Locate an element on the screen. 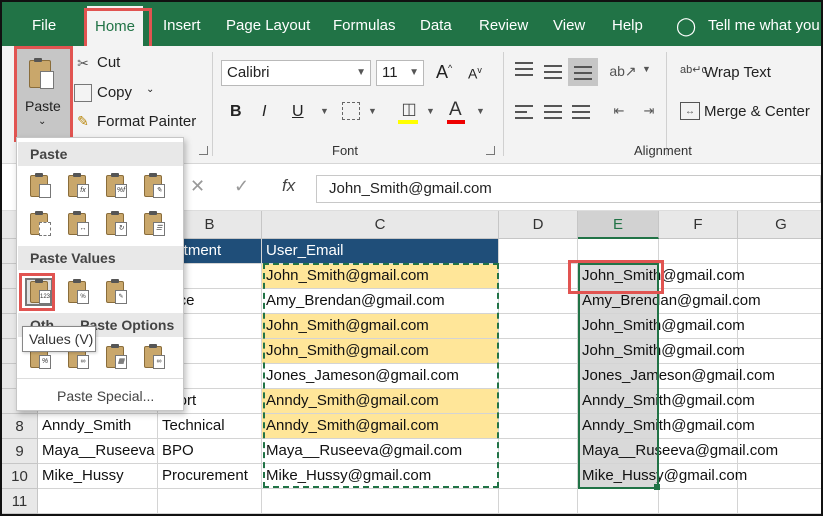 The height and width of the screenshot is (516, 823). tab-insert: Insert is located at coordinates (182, 24).